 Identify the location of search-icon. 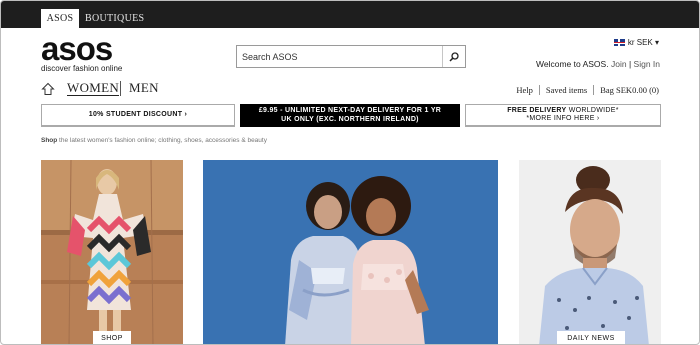
(454, 56).